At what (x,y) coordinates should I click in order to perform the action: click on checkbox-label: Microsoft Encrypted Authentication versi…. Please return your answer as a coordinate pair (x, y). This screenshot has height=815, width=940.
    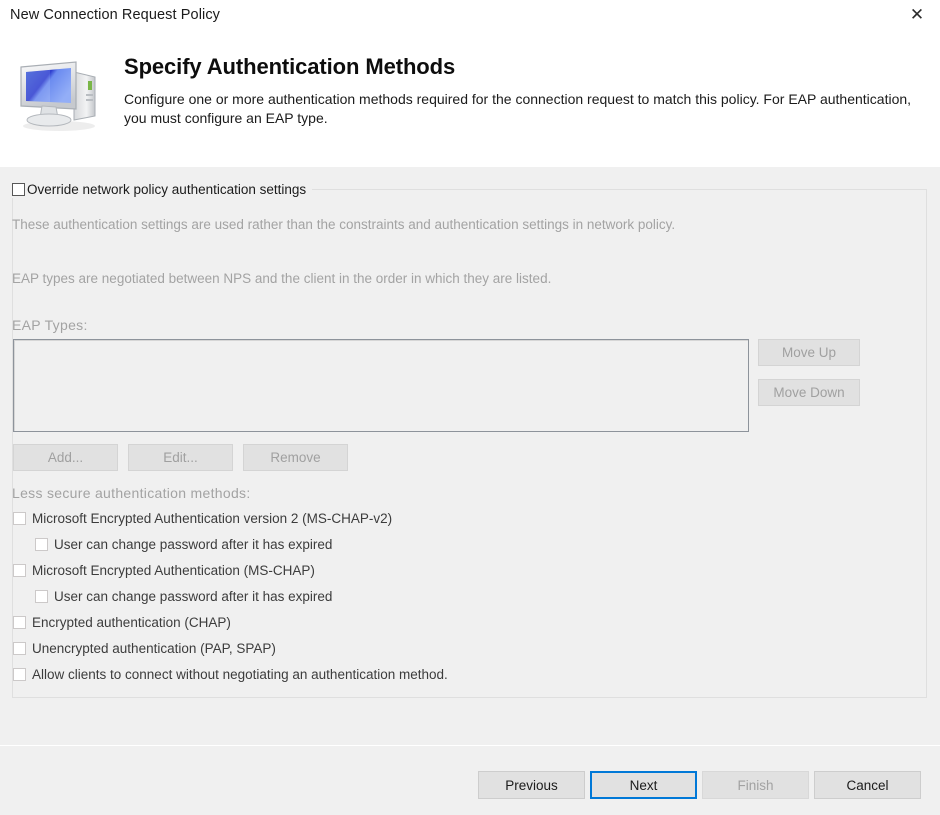
    Looking at the image, I should click on (212, 518).